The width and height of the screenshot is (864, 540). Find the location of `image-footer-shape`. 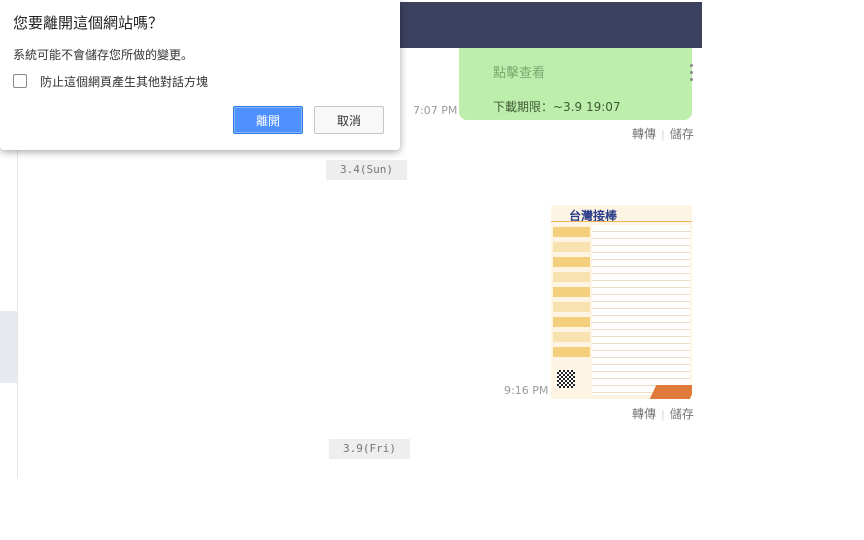

image-footer-shape is located at coordinates (670, 392).